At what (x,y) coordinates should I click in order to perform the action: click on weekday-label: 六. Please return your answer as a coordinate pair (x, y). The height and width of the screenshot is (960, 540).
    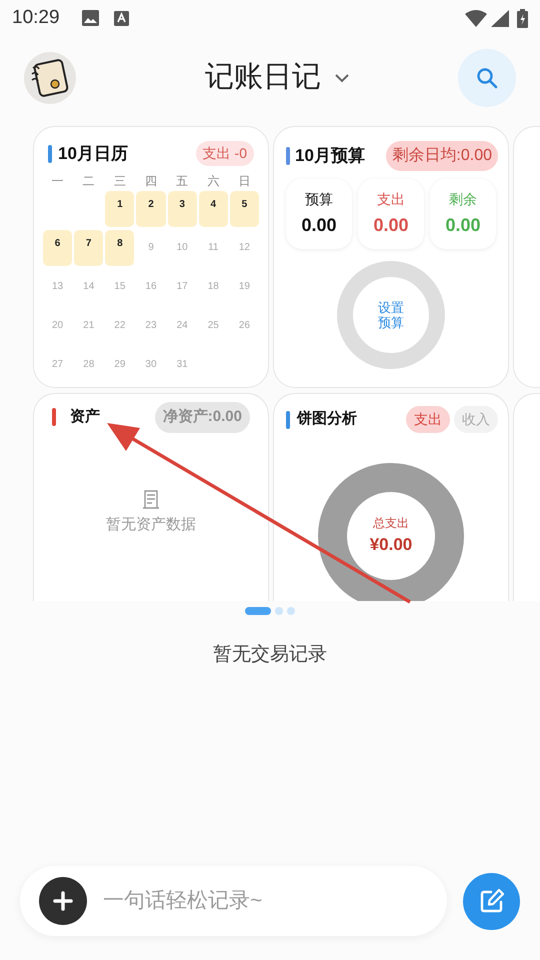
    Looking at the image, I should click on (213, 181).